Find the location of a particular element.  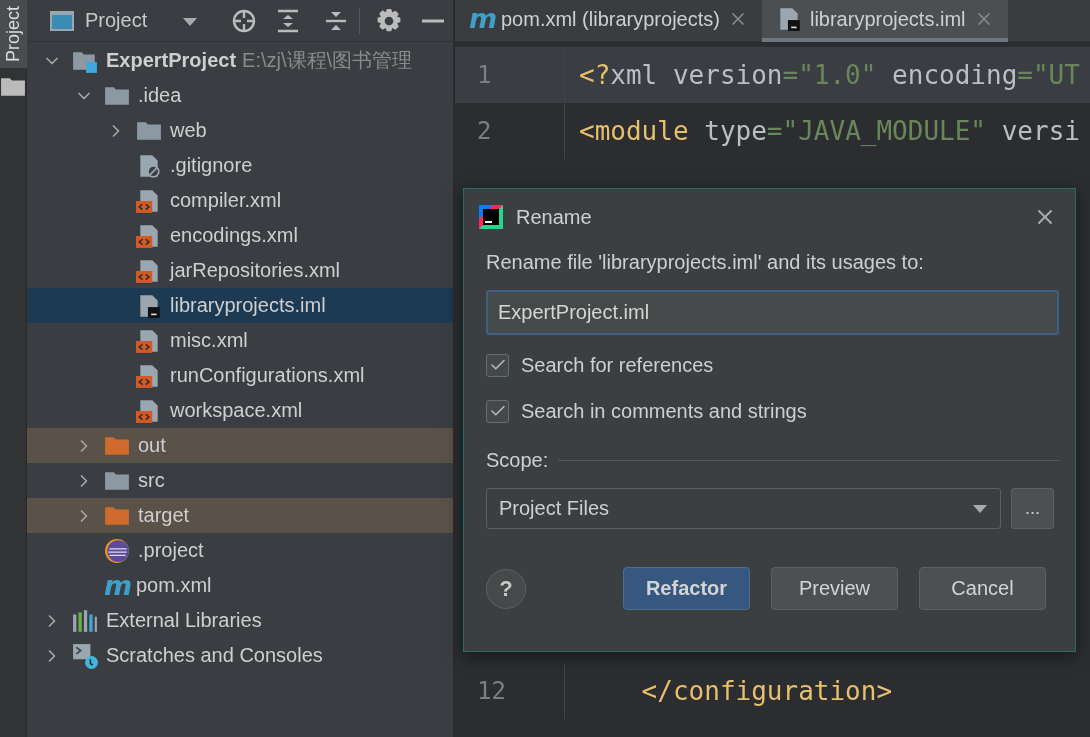

tree-row: target is located at coordinates (240, 515).